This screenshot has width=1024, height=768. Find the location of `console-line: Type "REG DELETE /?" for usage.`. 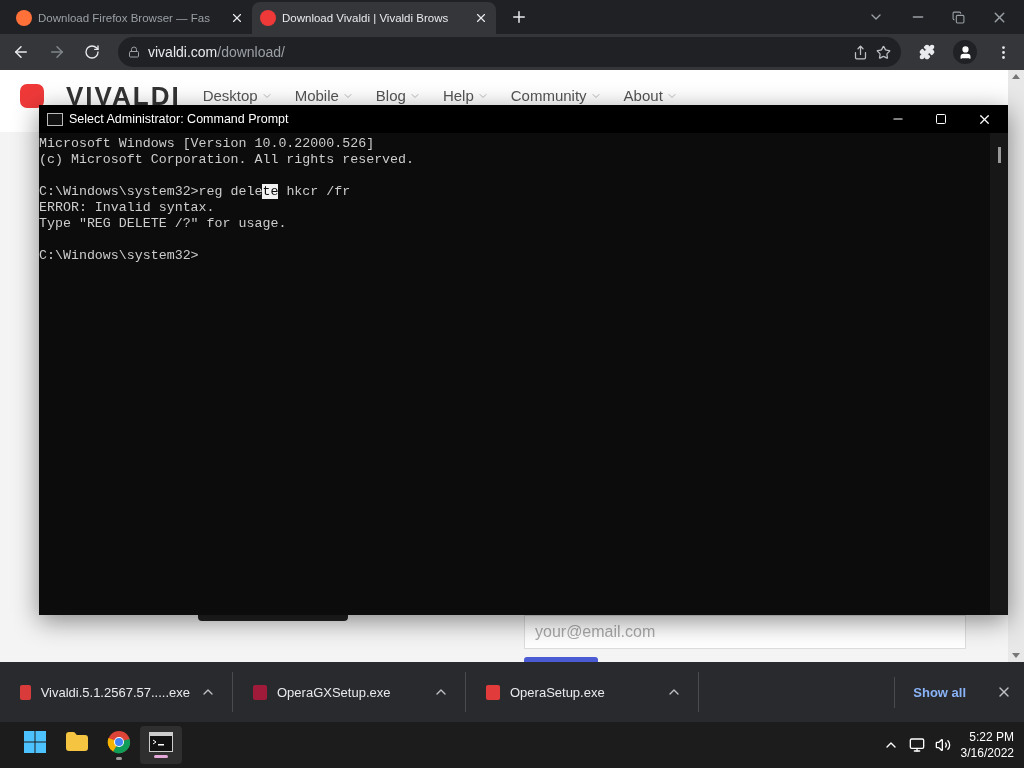

console-line: Type "REG DELETE /?" for usage. is located at coordinates (163, 224).